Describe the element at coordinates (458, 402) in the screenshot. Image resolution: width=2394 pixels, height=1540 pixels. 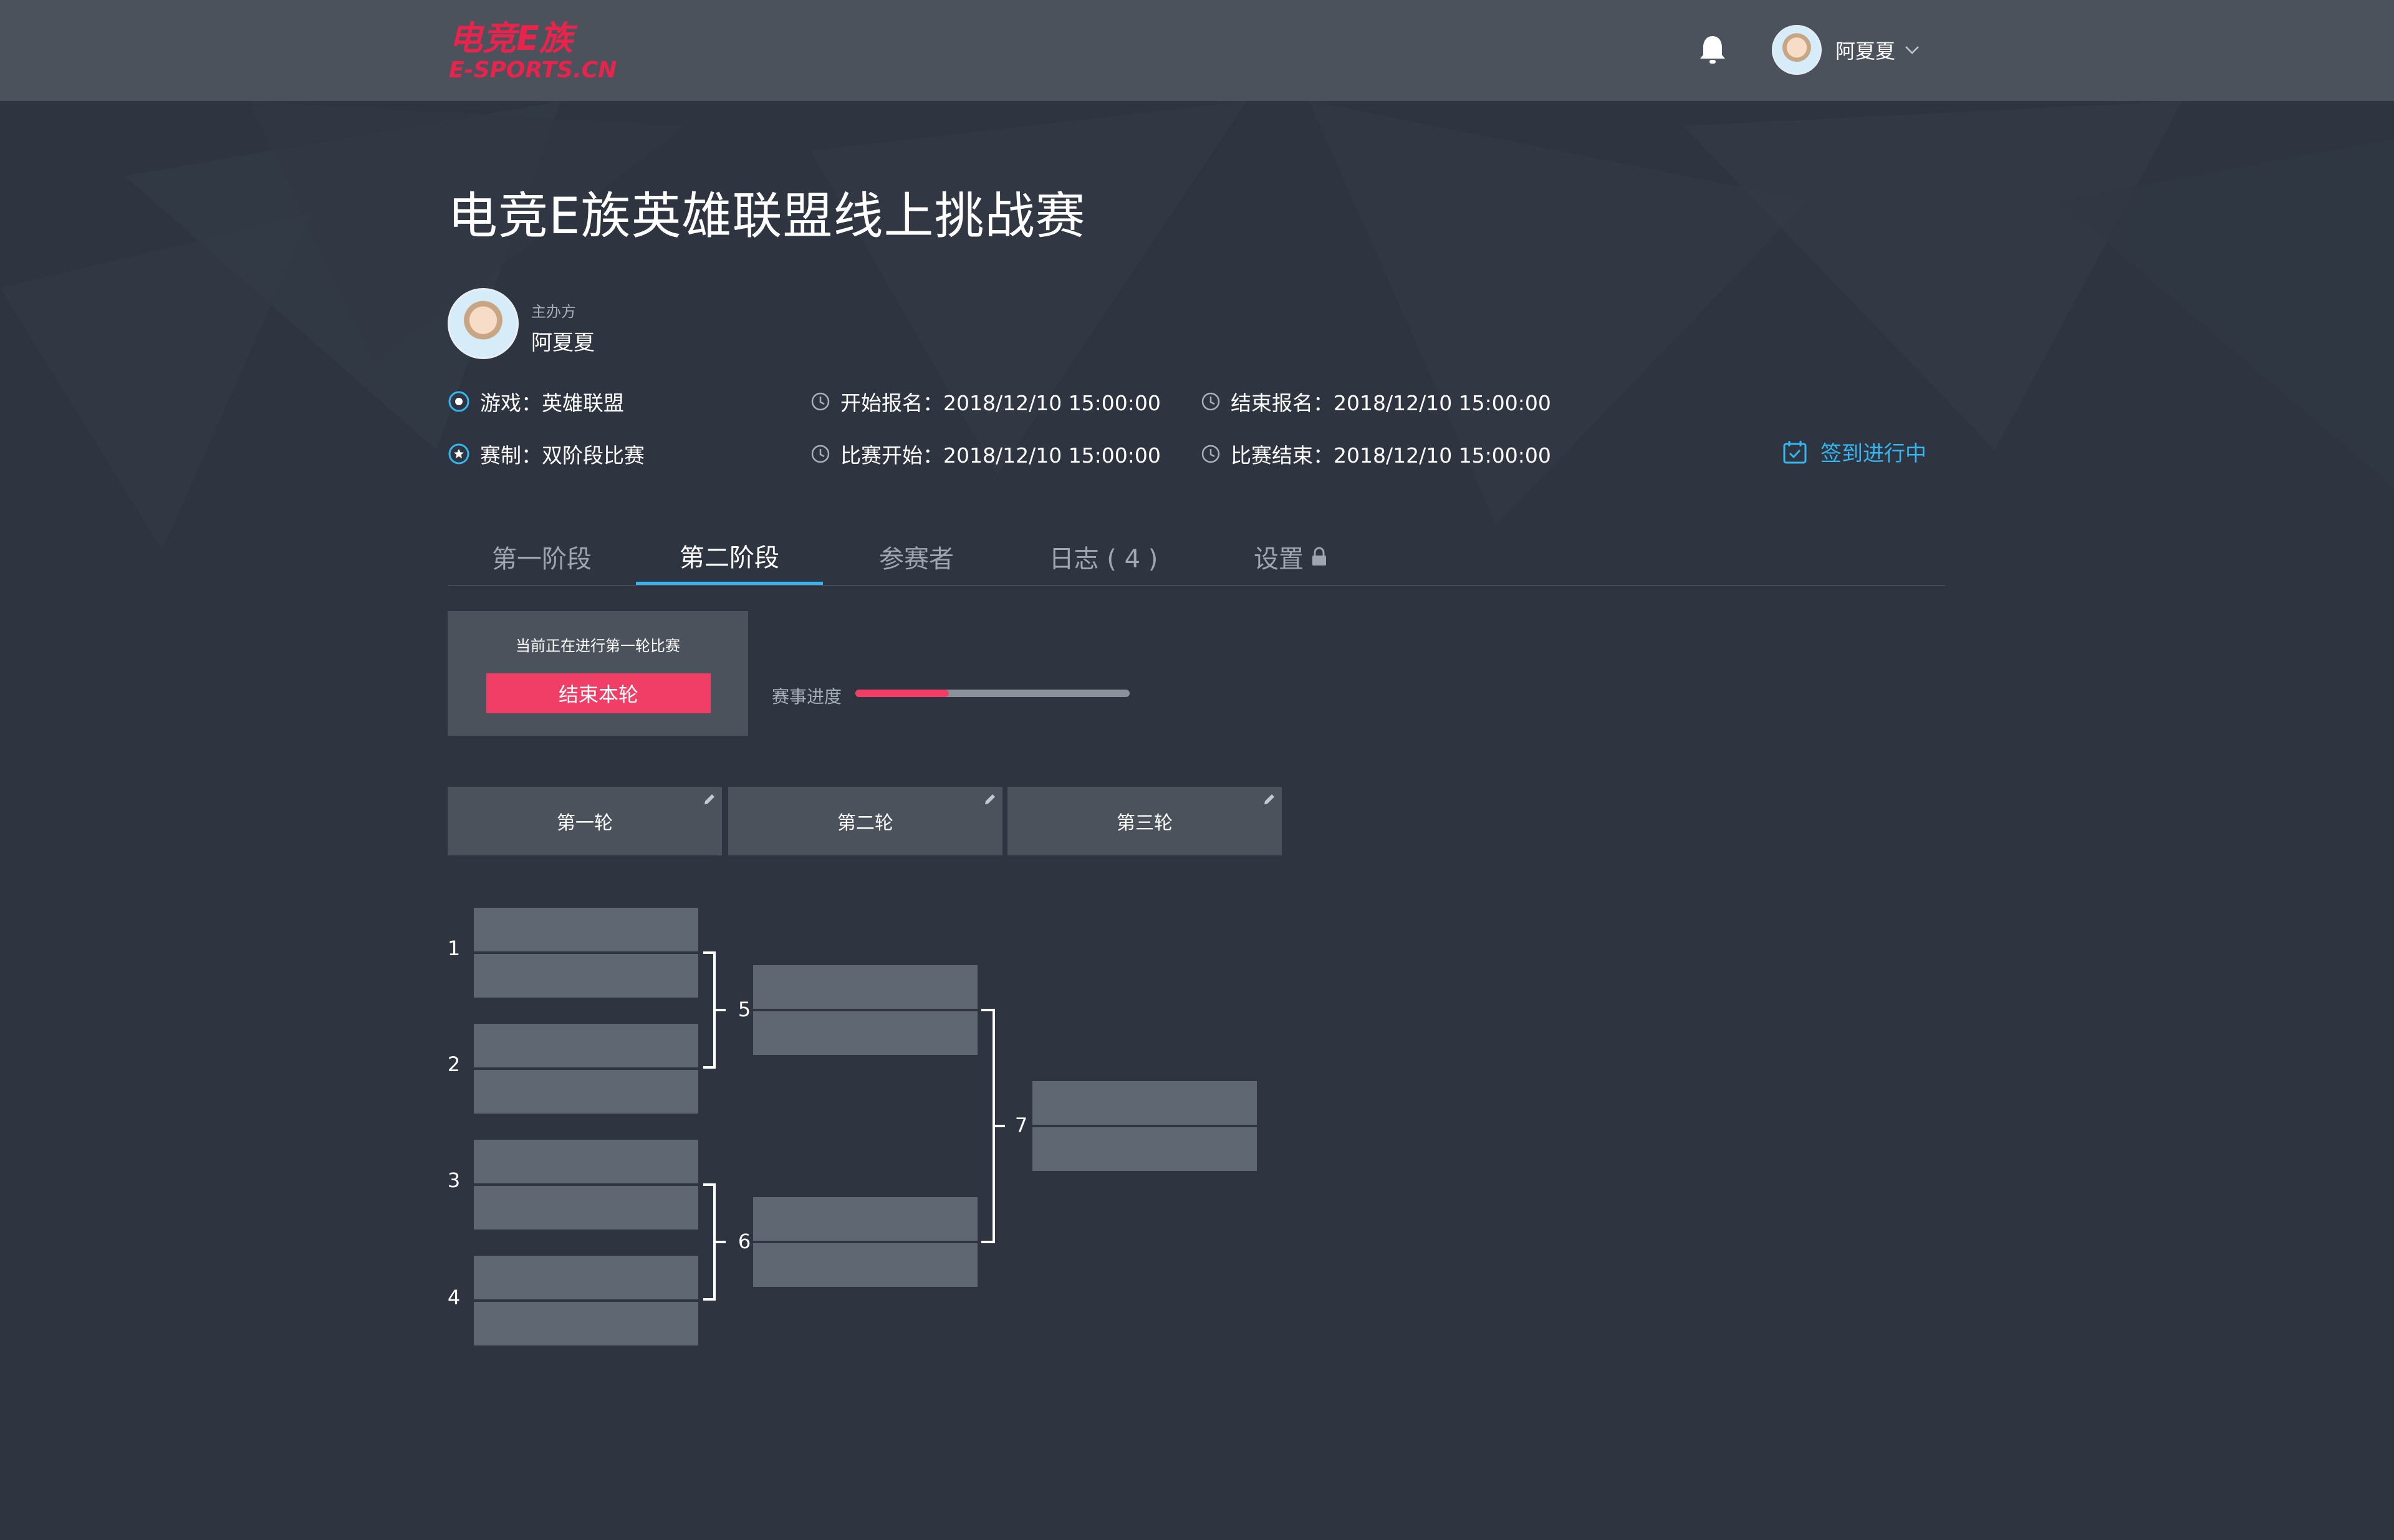
I see `radio-target-icon` at that location.